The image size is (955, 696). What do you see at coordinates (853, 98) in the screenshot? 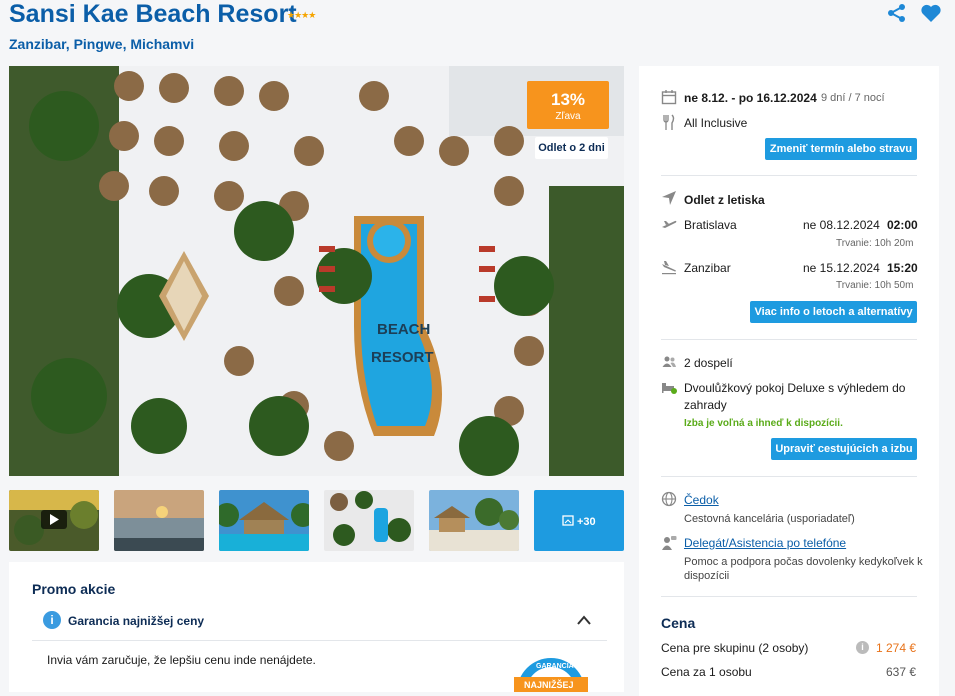
I see `trip-duration: 9 dní / 7 nocí` at bounding box center [853, 98].